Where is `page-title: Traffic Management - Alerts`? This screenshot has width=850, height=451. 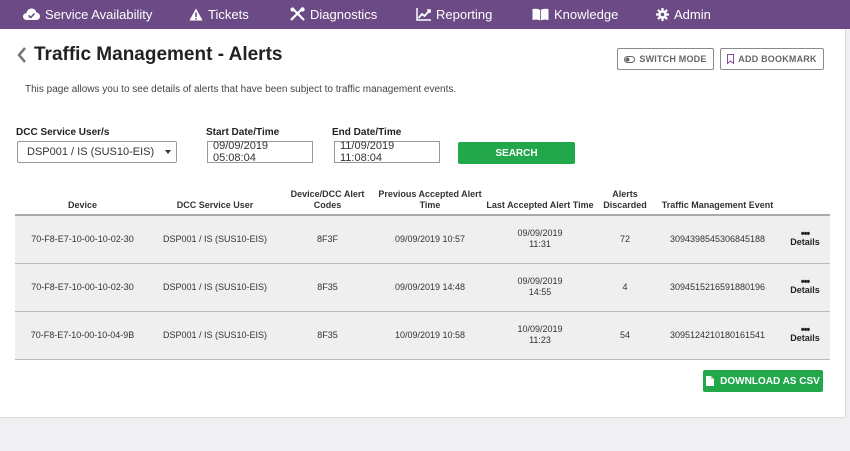 page-title: Traffic Management - Alerts is located at coordinates (158, 54).